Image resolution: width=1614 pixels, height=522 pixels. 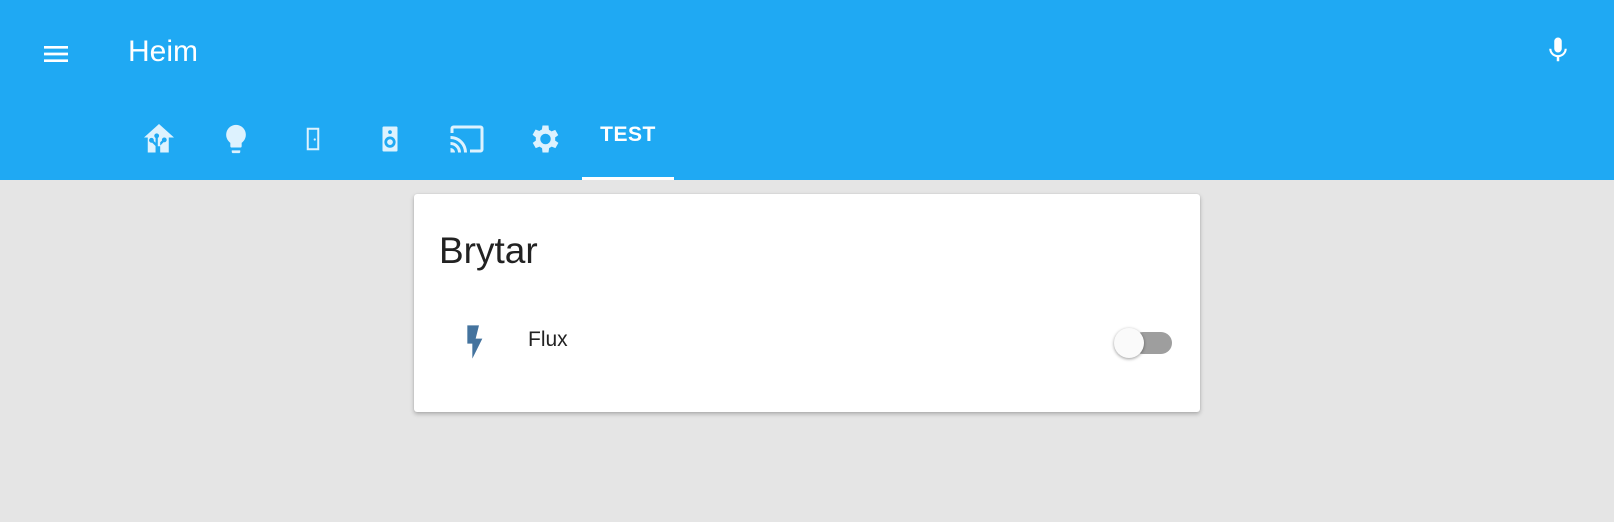 I want to click on tab-test-label: TEST, so click(x=628, y=134).